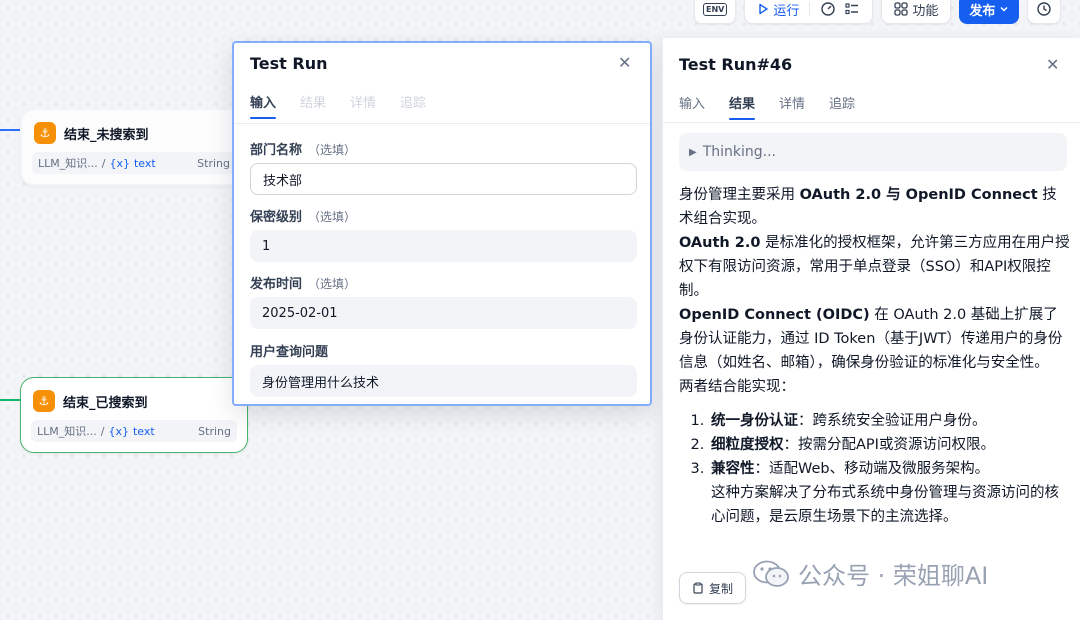 The width and height of the screenshot is (1080, 620). I want to click on caret-right-icon: ▶, so click(693, 152).